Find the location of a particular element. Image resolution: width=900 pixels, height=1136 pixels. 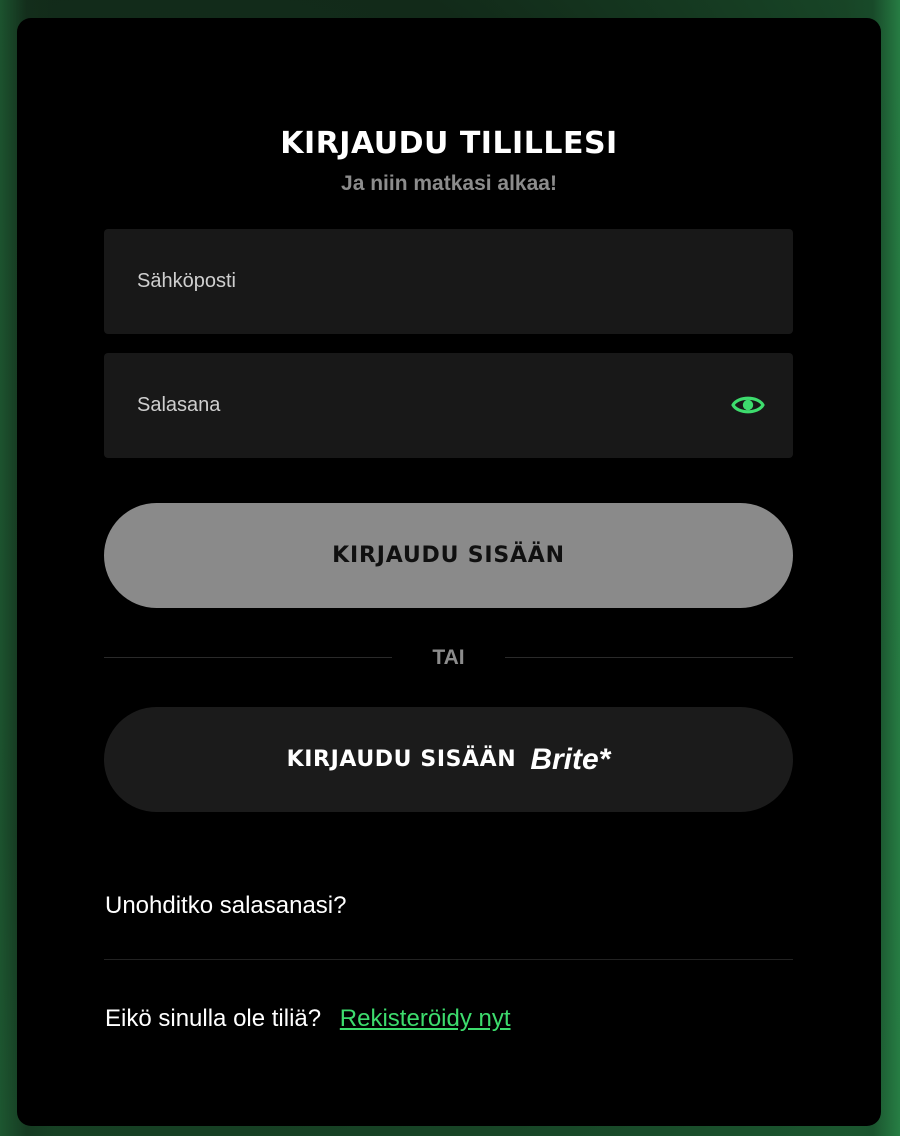

or-divider-text: TAI is located at coordinates (448, 657).